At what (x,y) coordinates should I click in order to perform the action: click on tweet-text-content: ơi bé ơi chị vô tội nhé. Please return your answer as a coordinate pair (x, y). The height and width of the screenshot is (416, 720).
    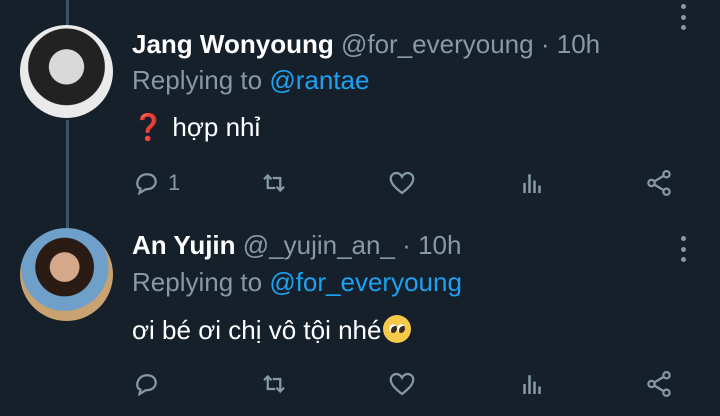
    Looking at the image, I should click on (257, 330).